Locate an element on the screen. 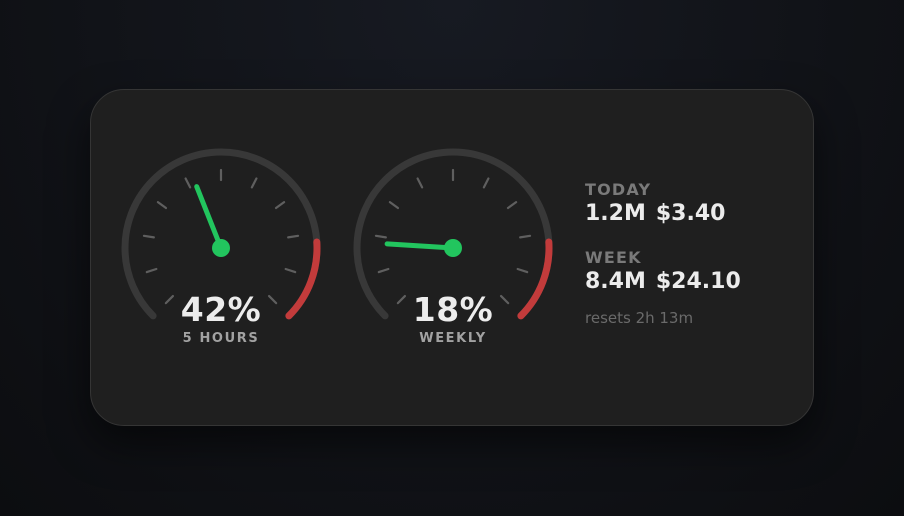 The width and height of the screenshot is (904, 516). gauge-value: 42% is located at coordinates (221, 309).